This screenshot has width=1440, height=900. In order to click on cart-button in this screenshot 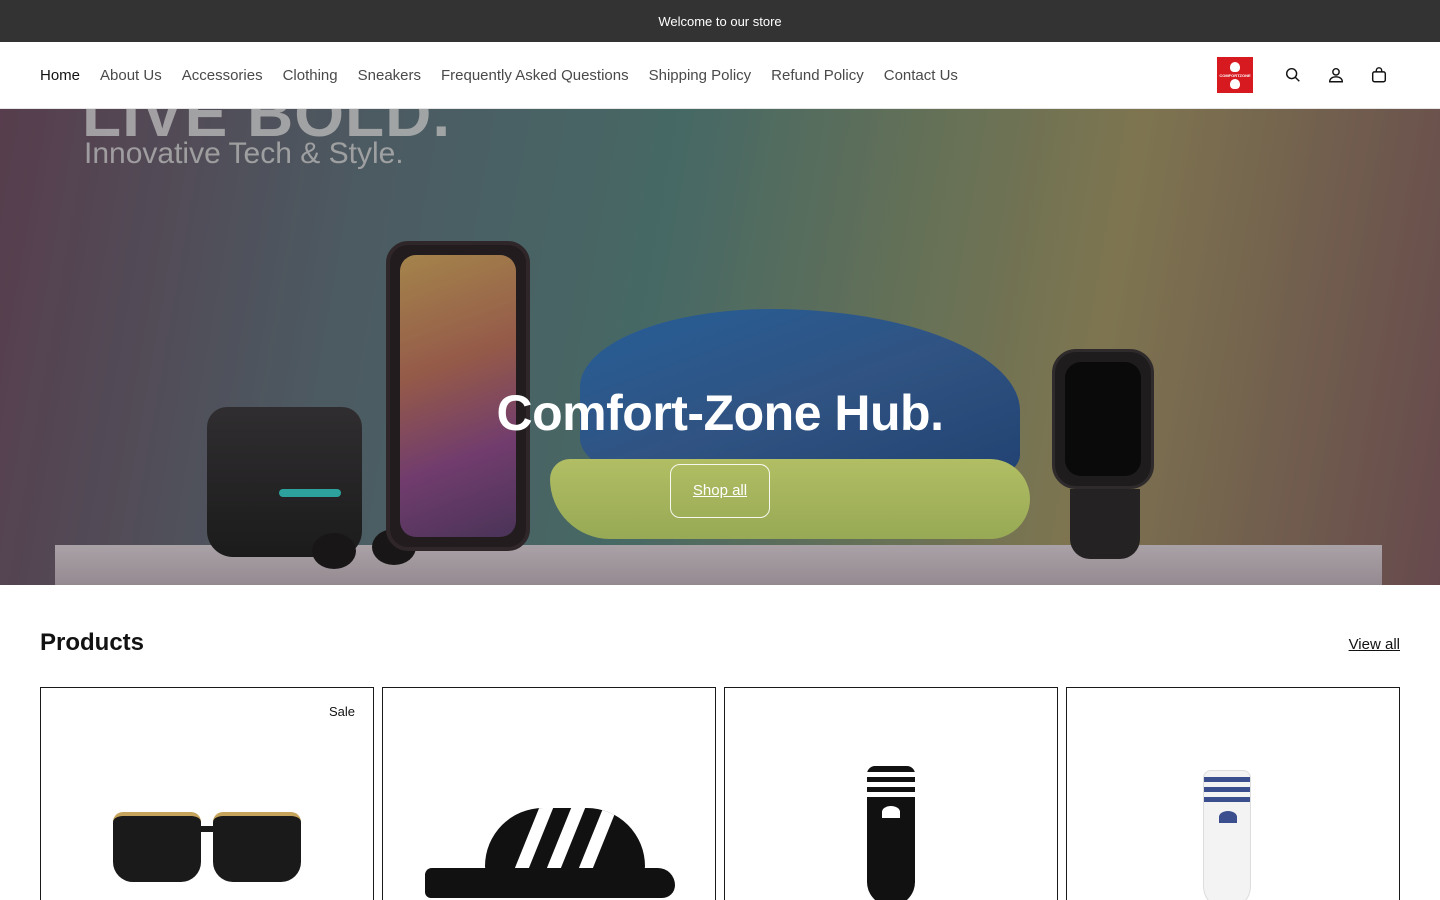, I will do `click(1378, 75)`.